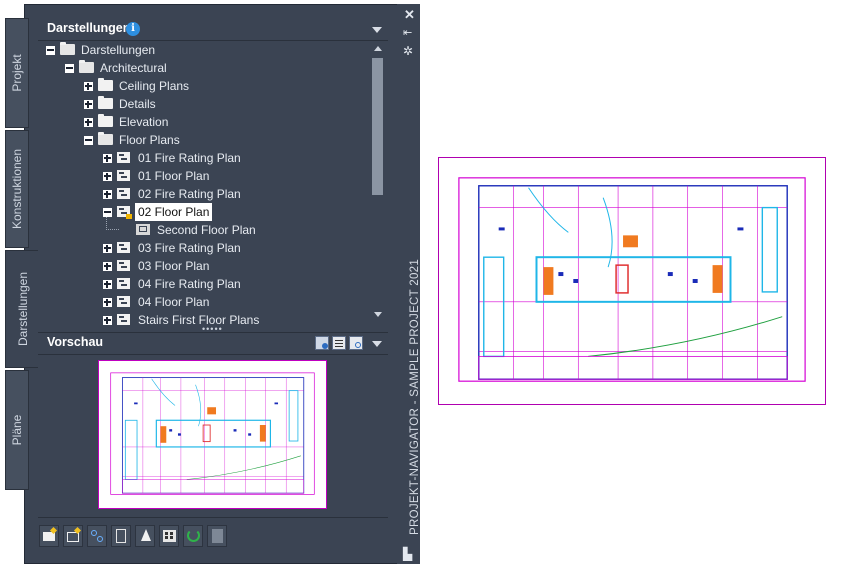  I want to click on tab-label: Darstellungen, so click(22, 309).